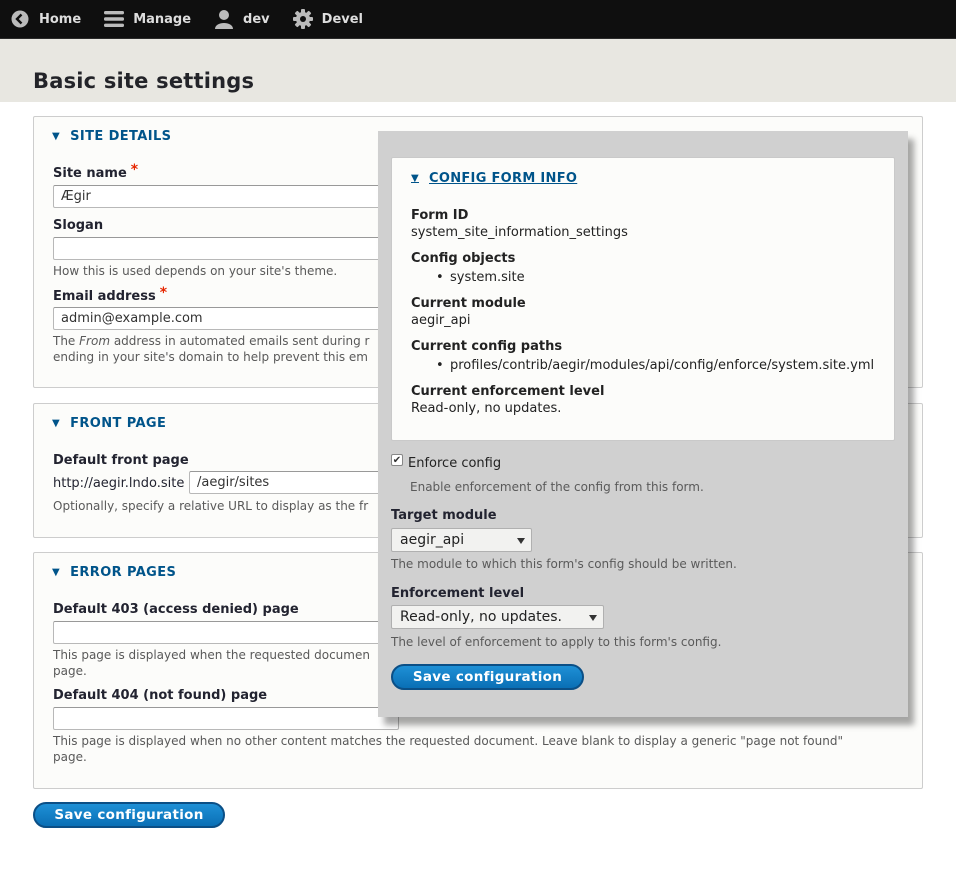 This screenshot has height=871, width=956. I want to click on front-page-summary-label: Front page, so click(118, 423).